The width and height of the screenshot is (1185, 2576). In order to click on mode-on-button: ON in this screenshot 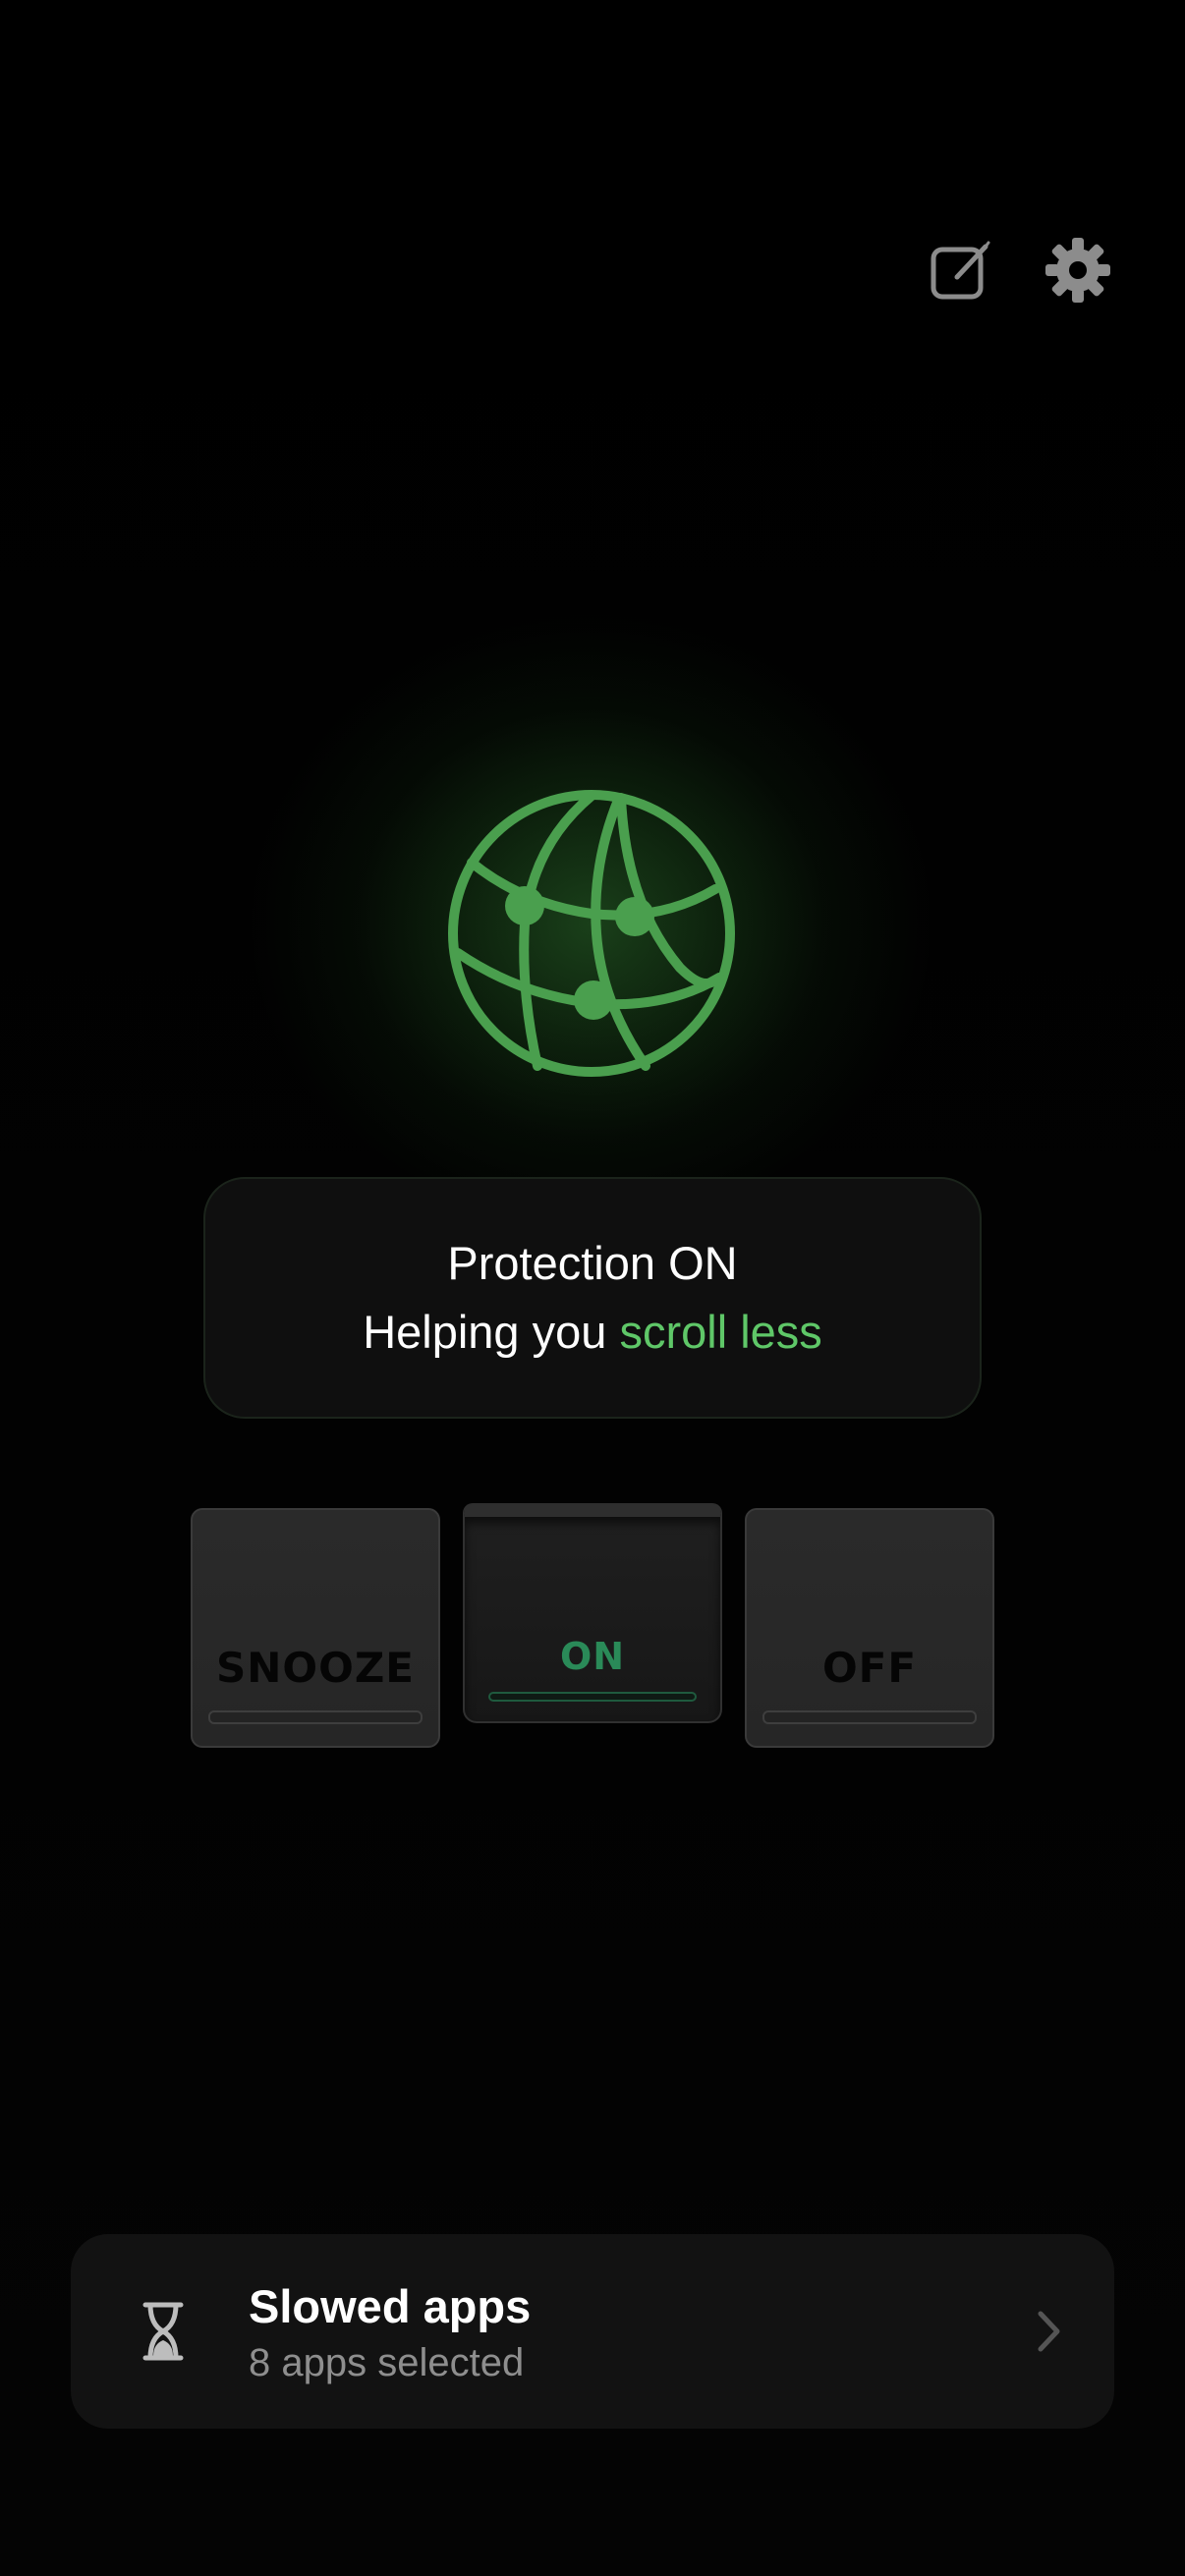, I will do `click(592, 1613)`.